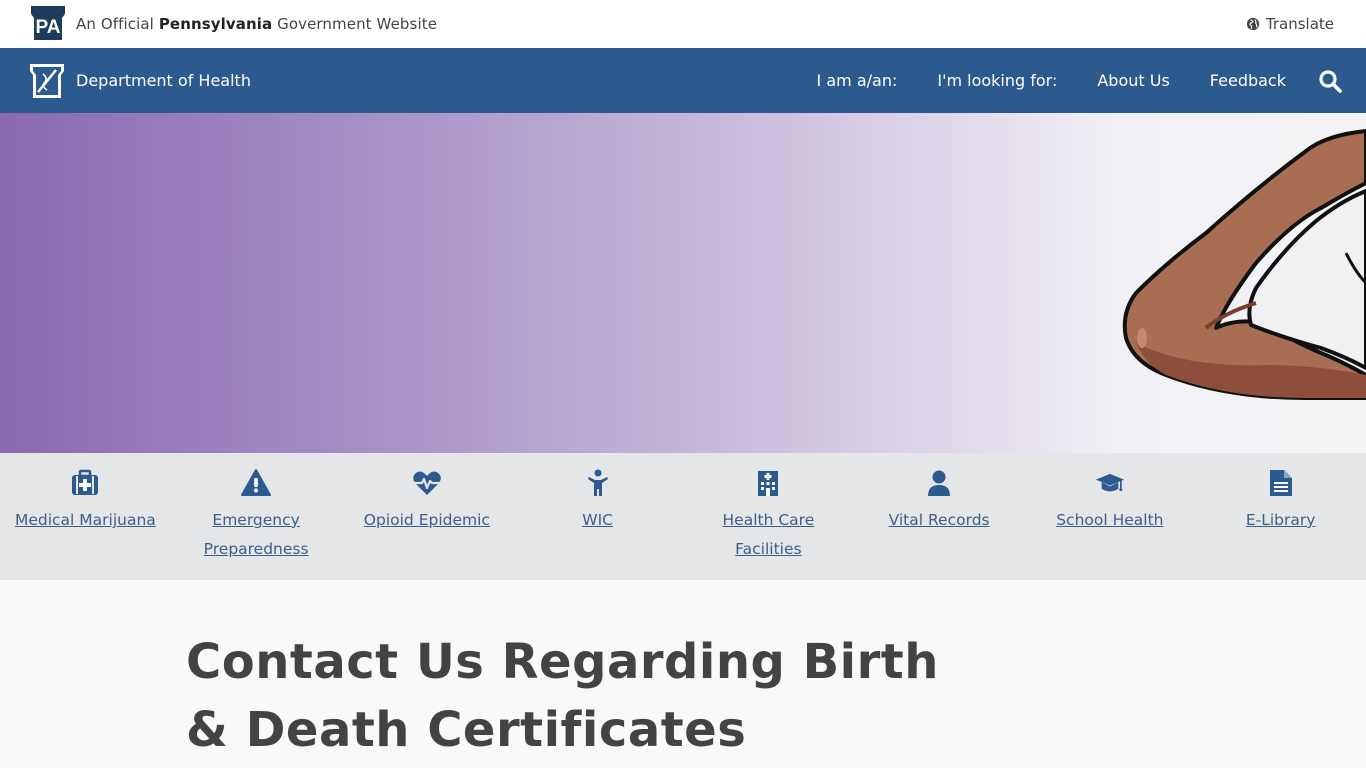 This screenshot has width=1366, height=768. What do you see at coordinates (768, 483) in the screenshot?
I see `hospital-icon` at bounding box center [768, 483].